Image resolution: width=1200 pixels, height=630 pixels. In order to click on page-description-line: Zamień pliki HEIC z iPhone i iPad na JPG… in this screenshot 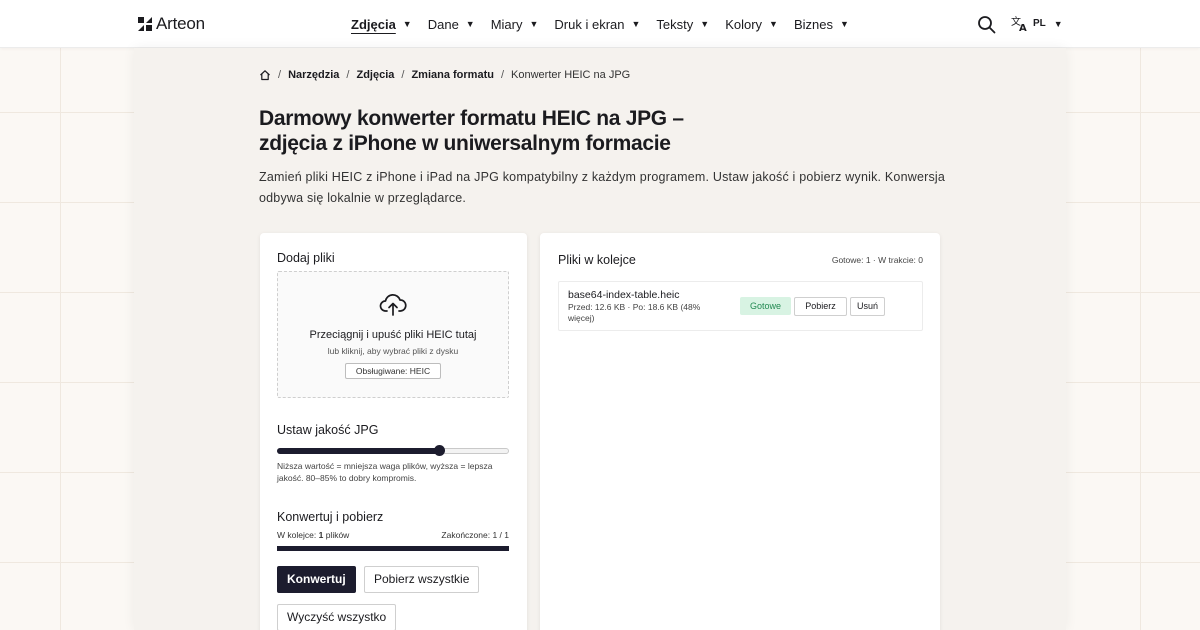, I will do `click(602, 177)`.